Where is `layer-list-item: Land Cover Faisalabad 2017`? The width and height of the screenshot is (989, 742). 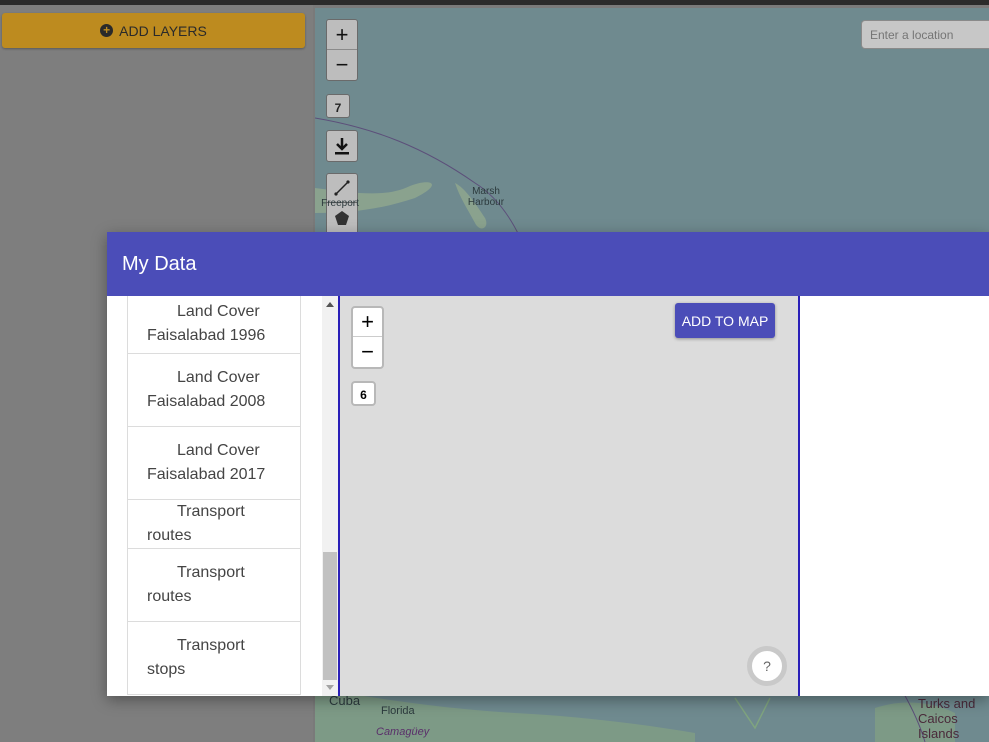
layer-list-item: Land Cover Faisalabad 2017 is located at coordinates (214, 463).